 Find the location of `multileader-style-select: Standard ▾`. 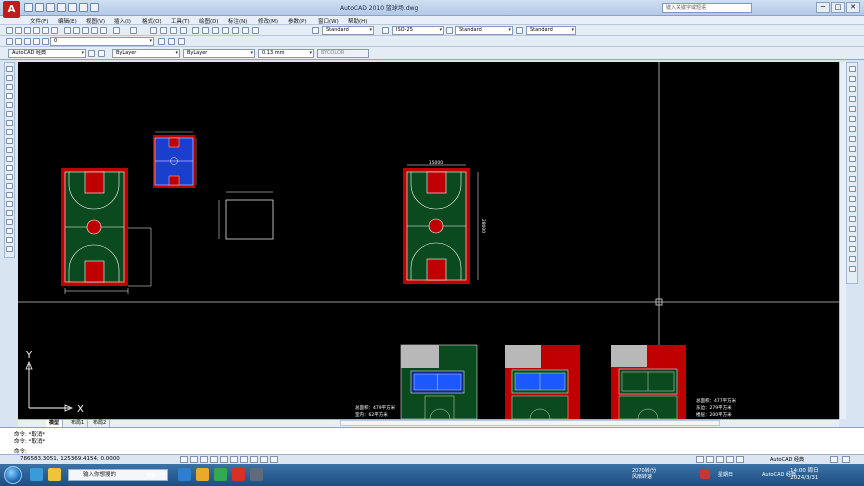

multileader-style-select: Standard ▾ is located at coordinates (551, 30).